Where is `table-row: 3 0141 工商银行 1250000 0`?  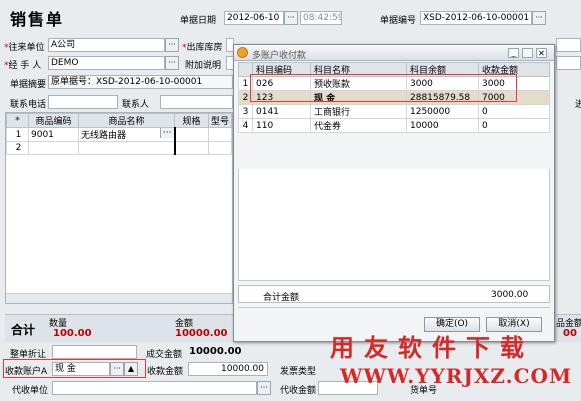 table-row: 3 0141 工商银行 1250000 0 is located at coordinates (394, 111).